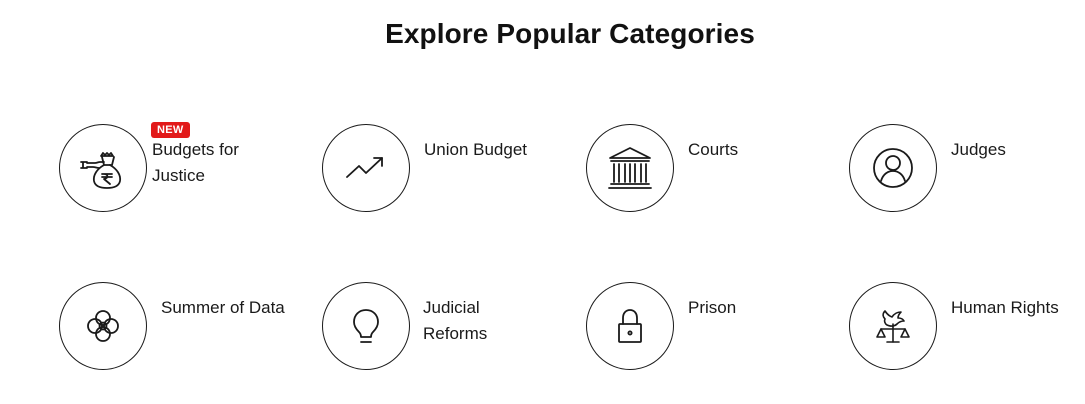  I want to click on category-label: Judges, so click(978, 149).